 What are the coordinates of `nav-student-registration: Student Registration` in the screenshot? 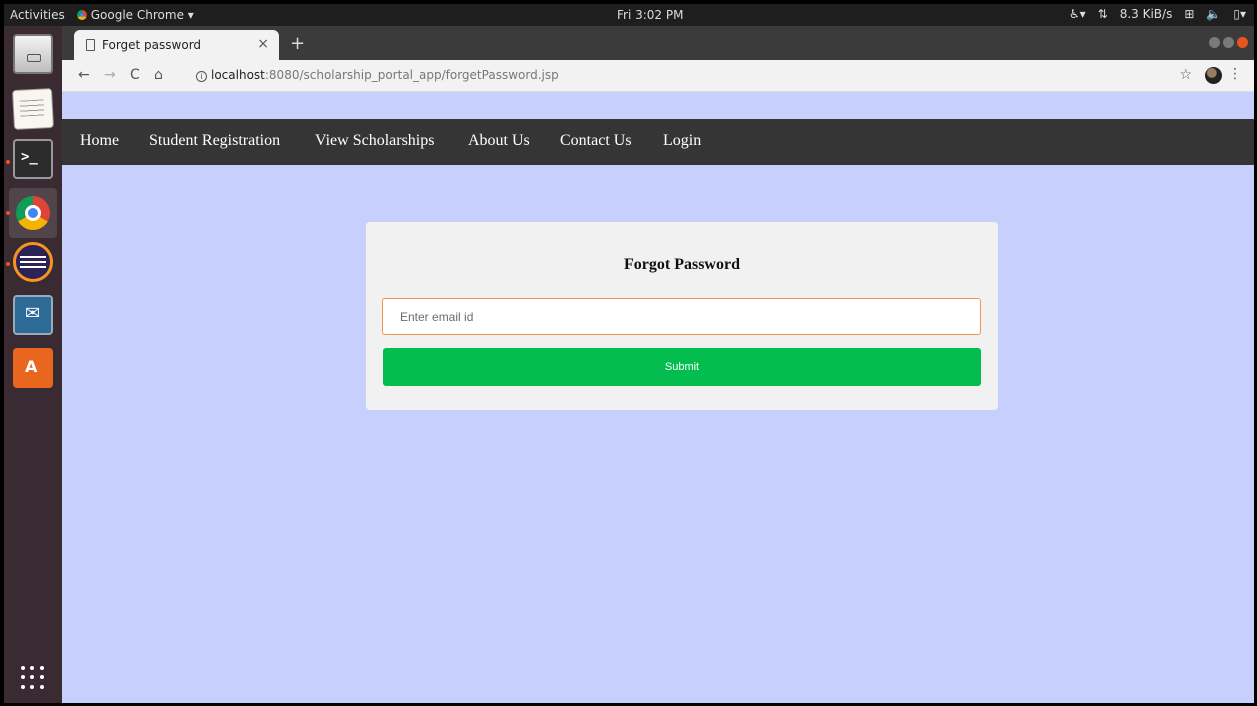 It's located at (214, 141).